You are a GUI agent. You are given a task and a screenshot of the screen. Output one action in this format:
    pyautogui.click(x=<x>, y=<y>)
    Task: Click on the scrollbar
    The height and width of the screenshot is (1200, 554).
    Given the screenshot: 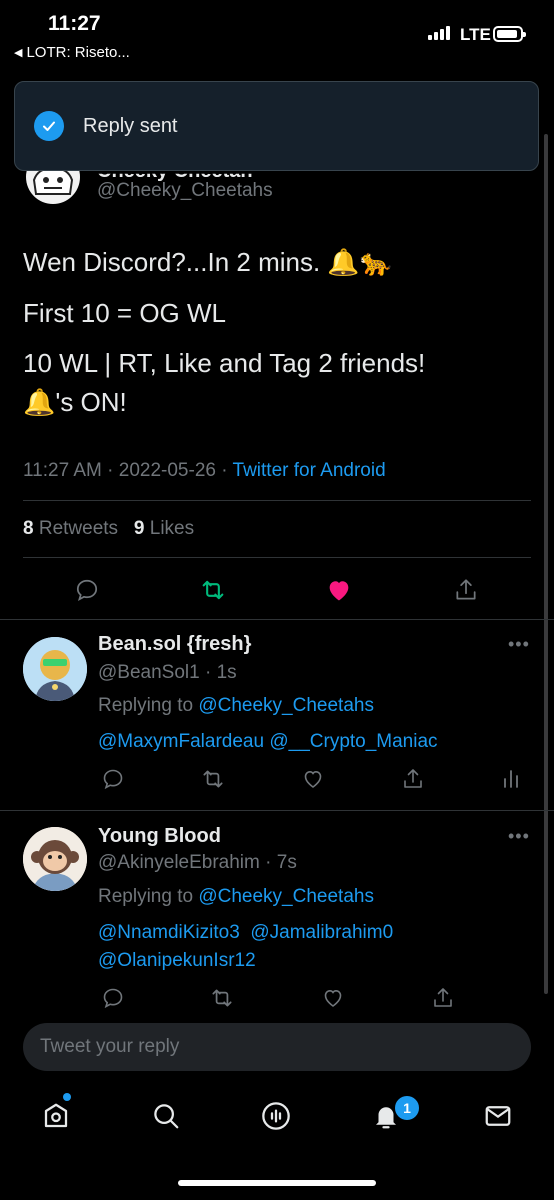 What is the action you would take?
    pyautogui.click(x=546, y=564)
    